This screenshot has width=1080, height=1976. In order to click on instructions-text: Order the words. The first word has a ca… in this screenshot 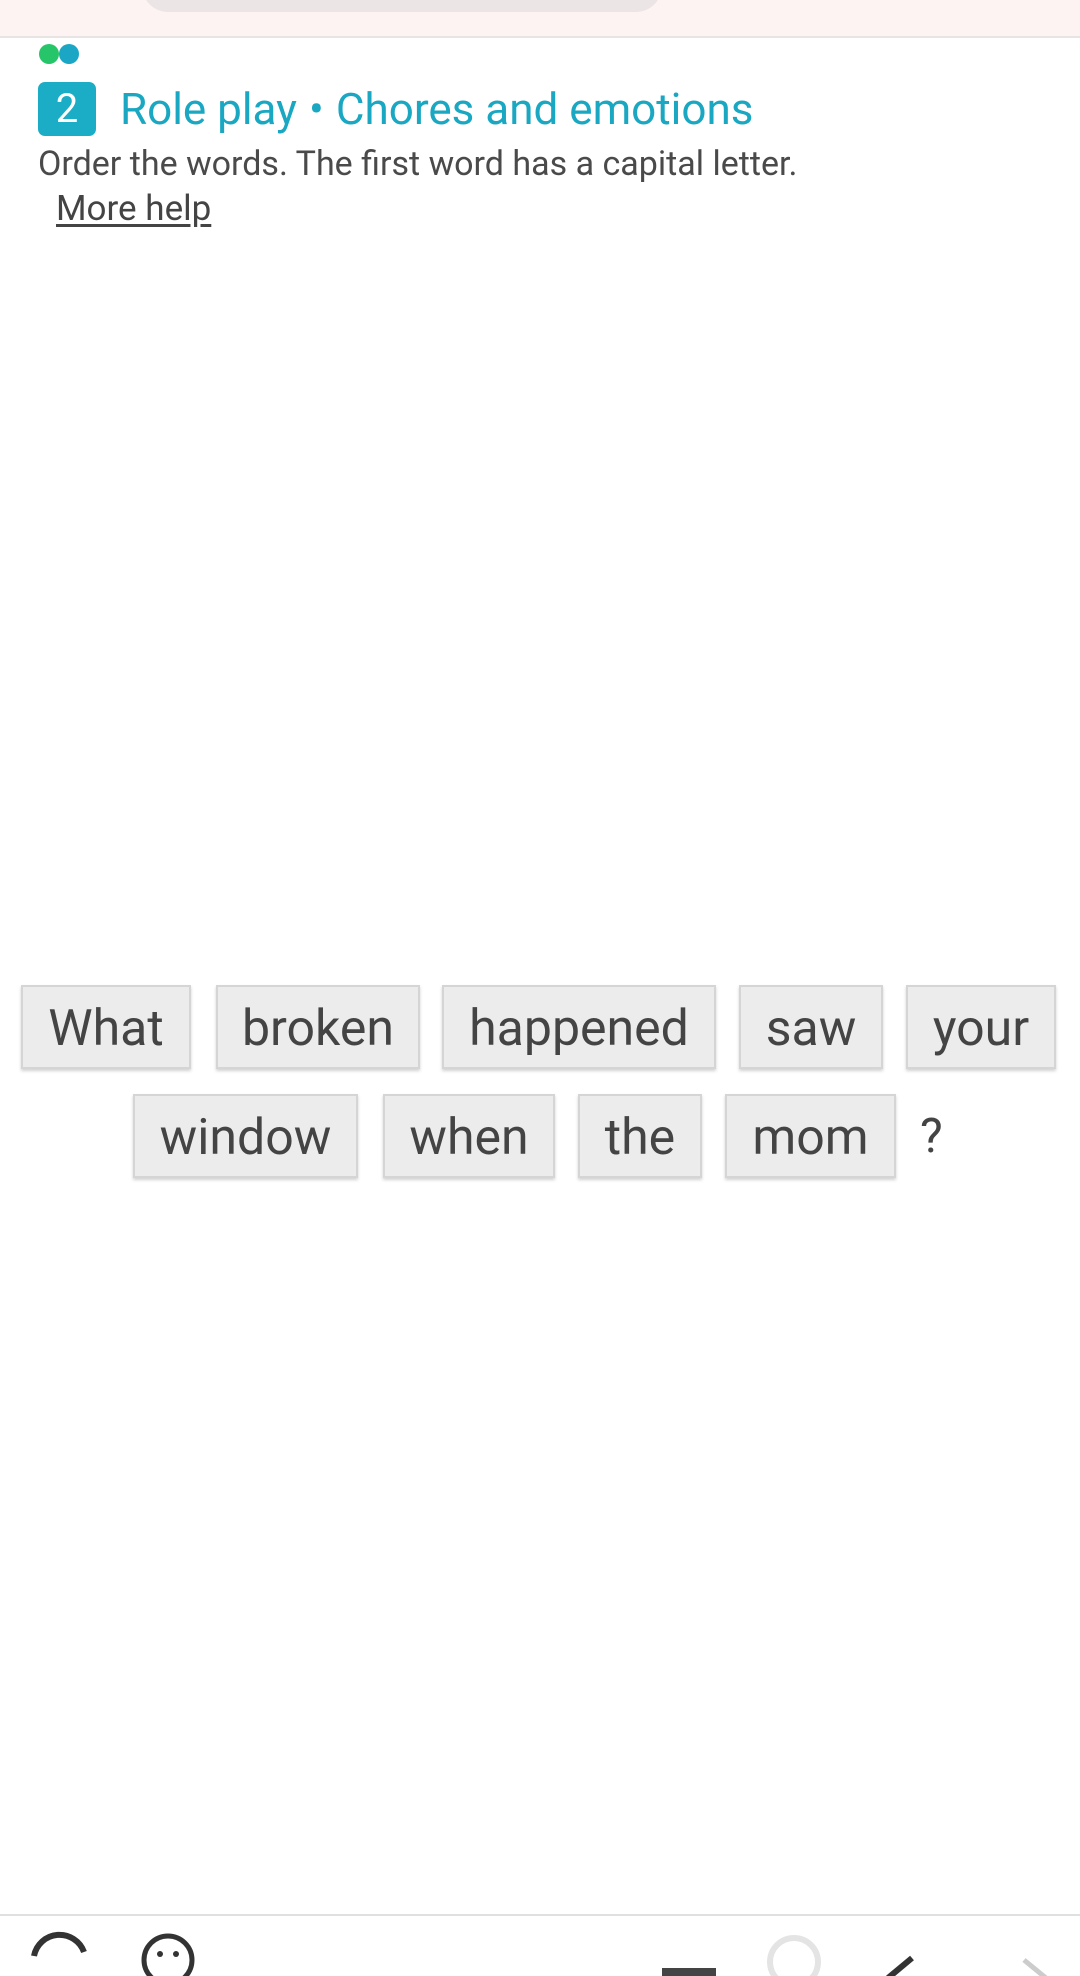, I will do `click(418, 164)`.